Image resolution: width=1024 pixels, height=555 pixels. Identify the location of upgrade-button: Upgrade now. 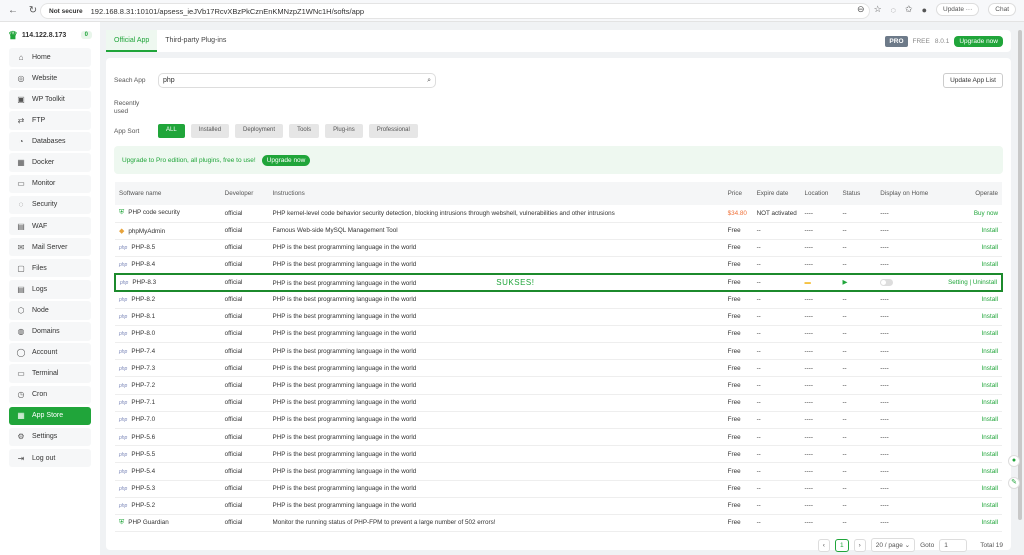
(978, 41).